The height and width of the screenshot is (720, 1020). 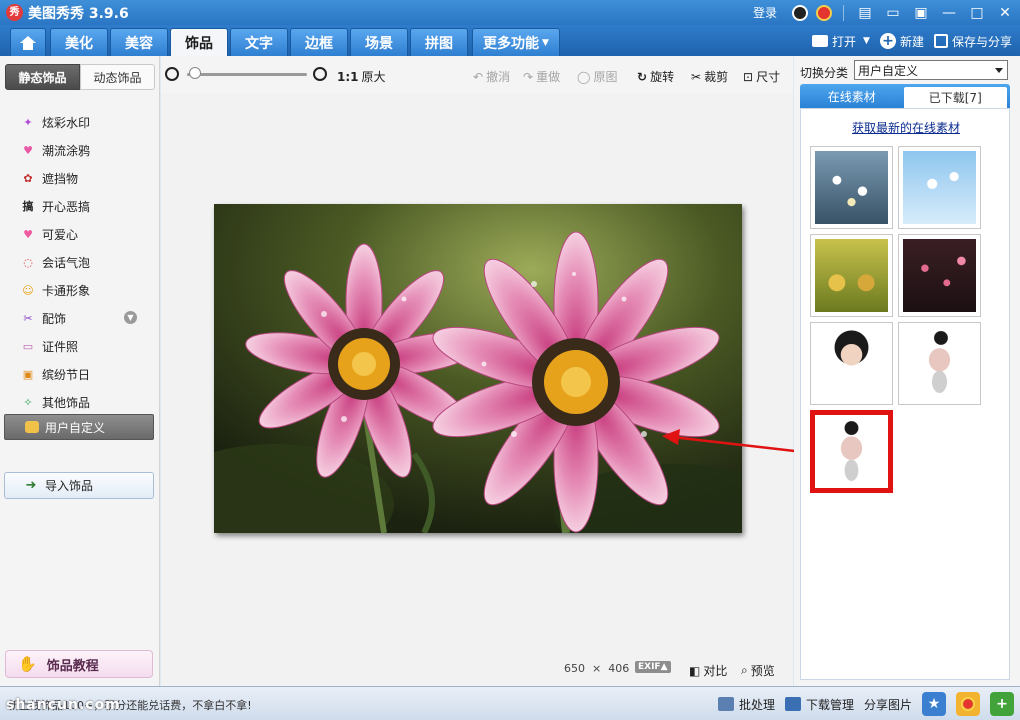 What do you see at coordinates (79, 485) in the screenshot?
I see `import-accessory-button: ➜ 导入饰品` at bounding box center [79, 485].